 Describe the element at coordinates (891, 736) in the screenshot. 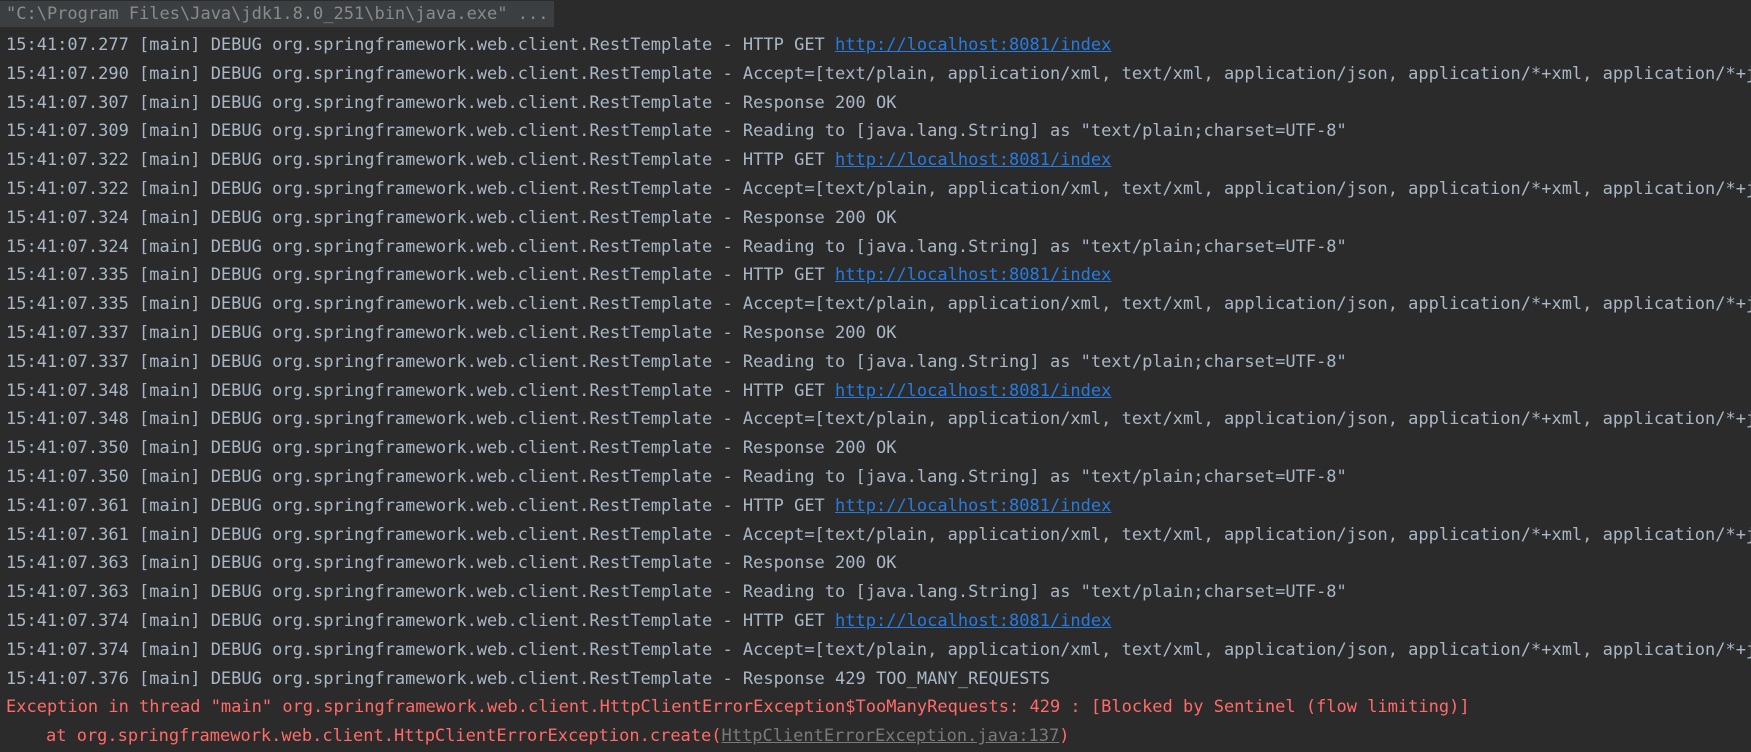

I see `stack-trace-source-link: HttpClientErrorException.java:137` at that location.